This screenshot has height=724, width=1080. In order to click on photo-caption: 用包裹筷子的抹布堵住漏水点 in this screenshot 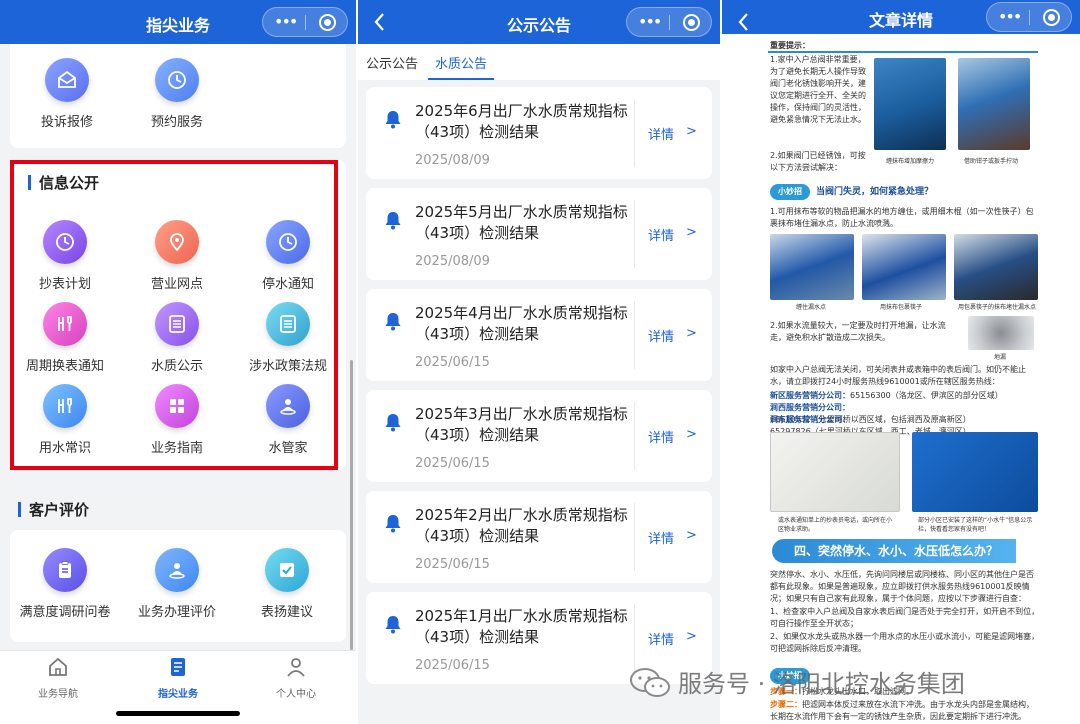, I will do `click(997, 307)`.